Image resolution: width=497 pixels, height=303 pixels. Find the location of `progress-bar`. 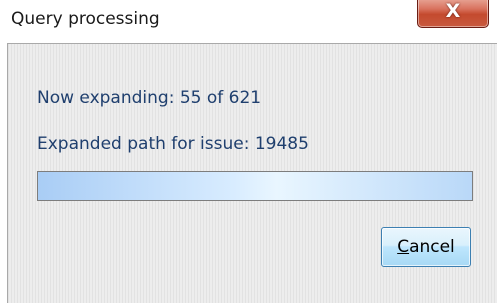

progress-bar is located at coordinates (255, 186).